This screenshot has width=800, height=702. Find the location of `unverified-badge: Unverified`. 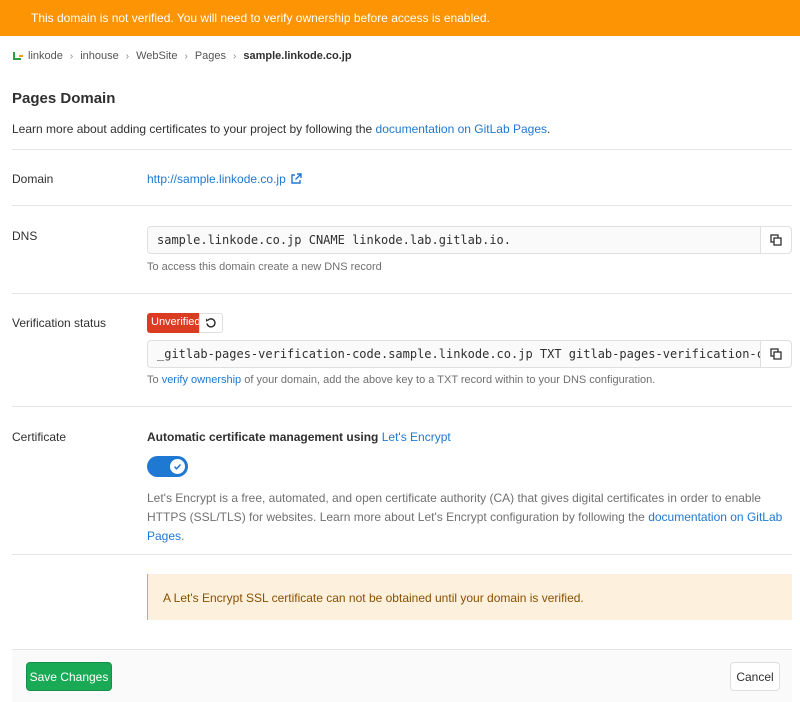

unverified-badge: Unverified is located at coordinates (176, 323).